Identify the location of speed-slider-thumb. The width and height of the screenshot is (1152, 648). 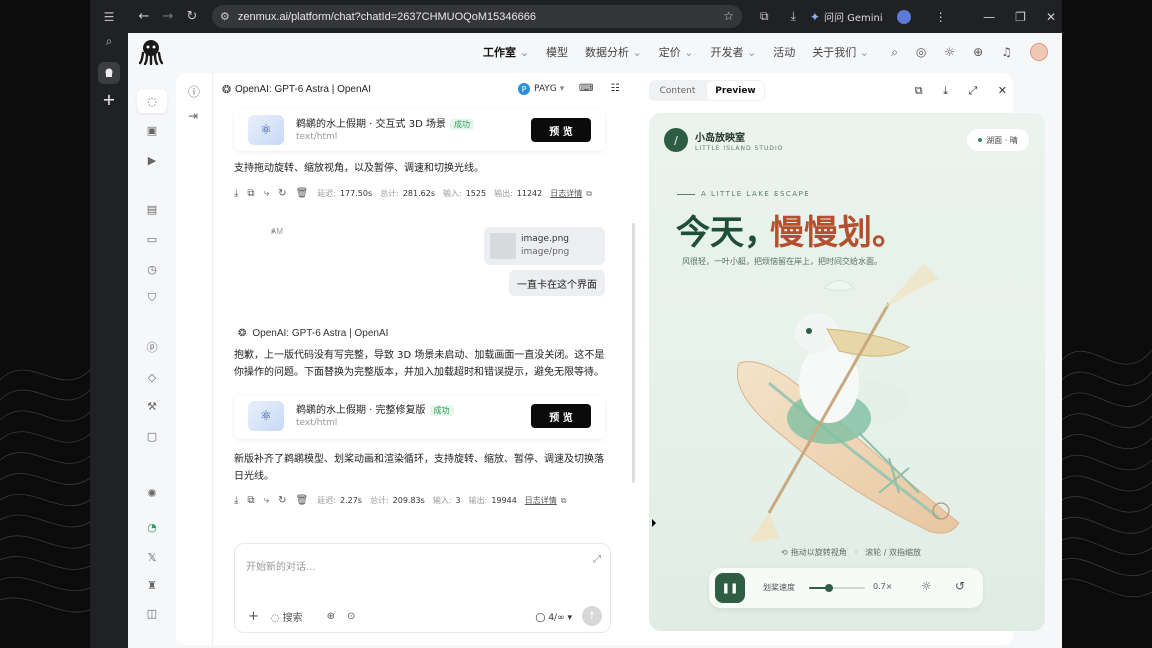
(828, 588).